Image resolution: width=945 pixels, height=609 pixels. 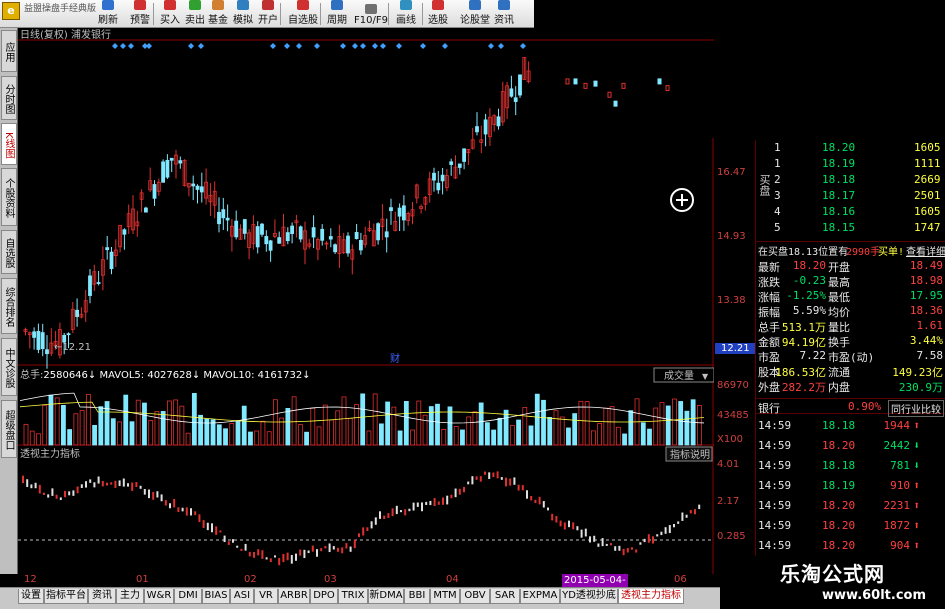 I want to click on indicator-tab-16: SAR, so click(x=505, y=596).